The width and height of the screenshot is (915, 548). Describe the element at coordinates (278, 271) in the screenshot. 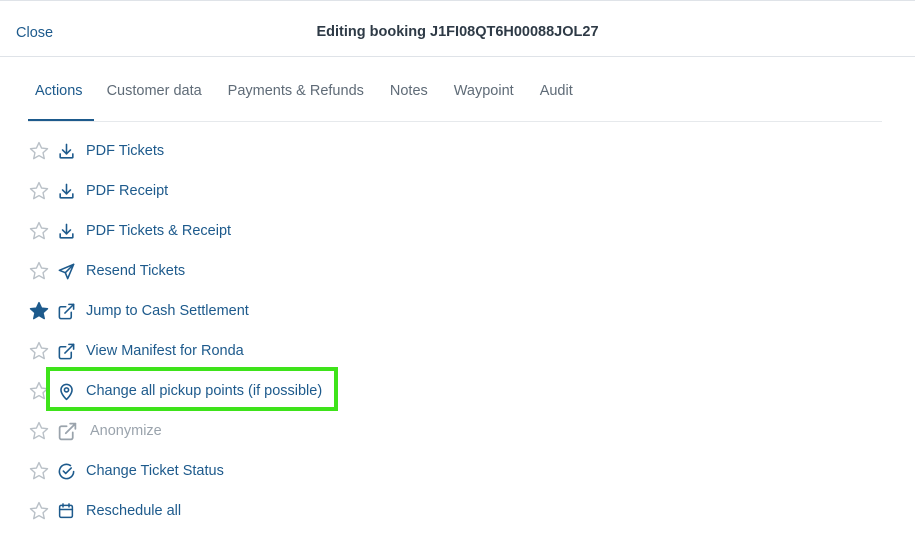

I see `action-row-resend-tickets: Resend Tickets` at that location.